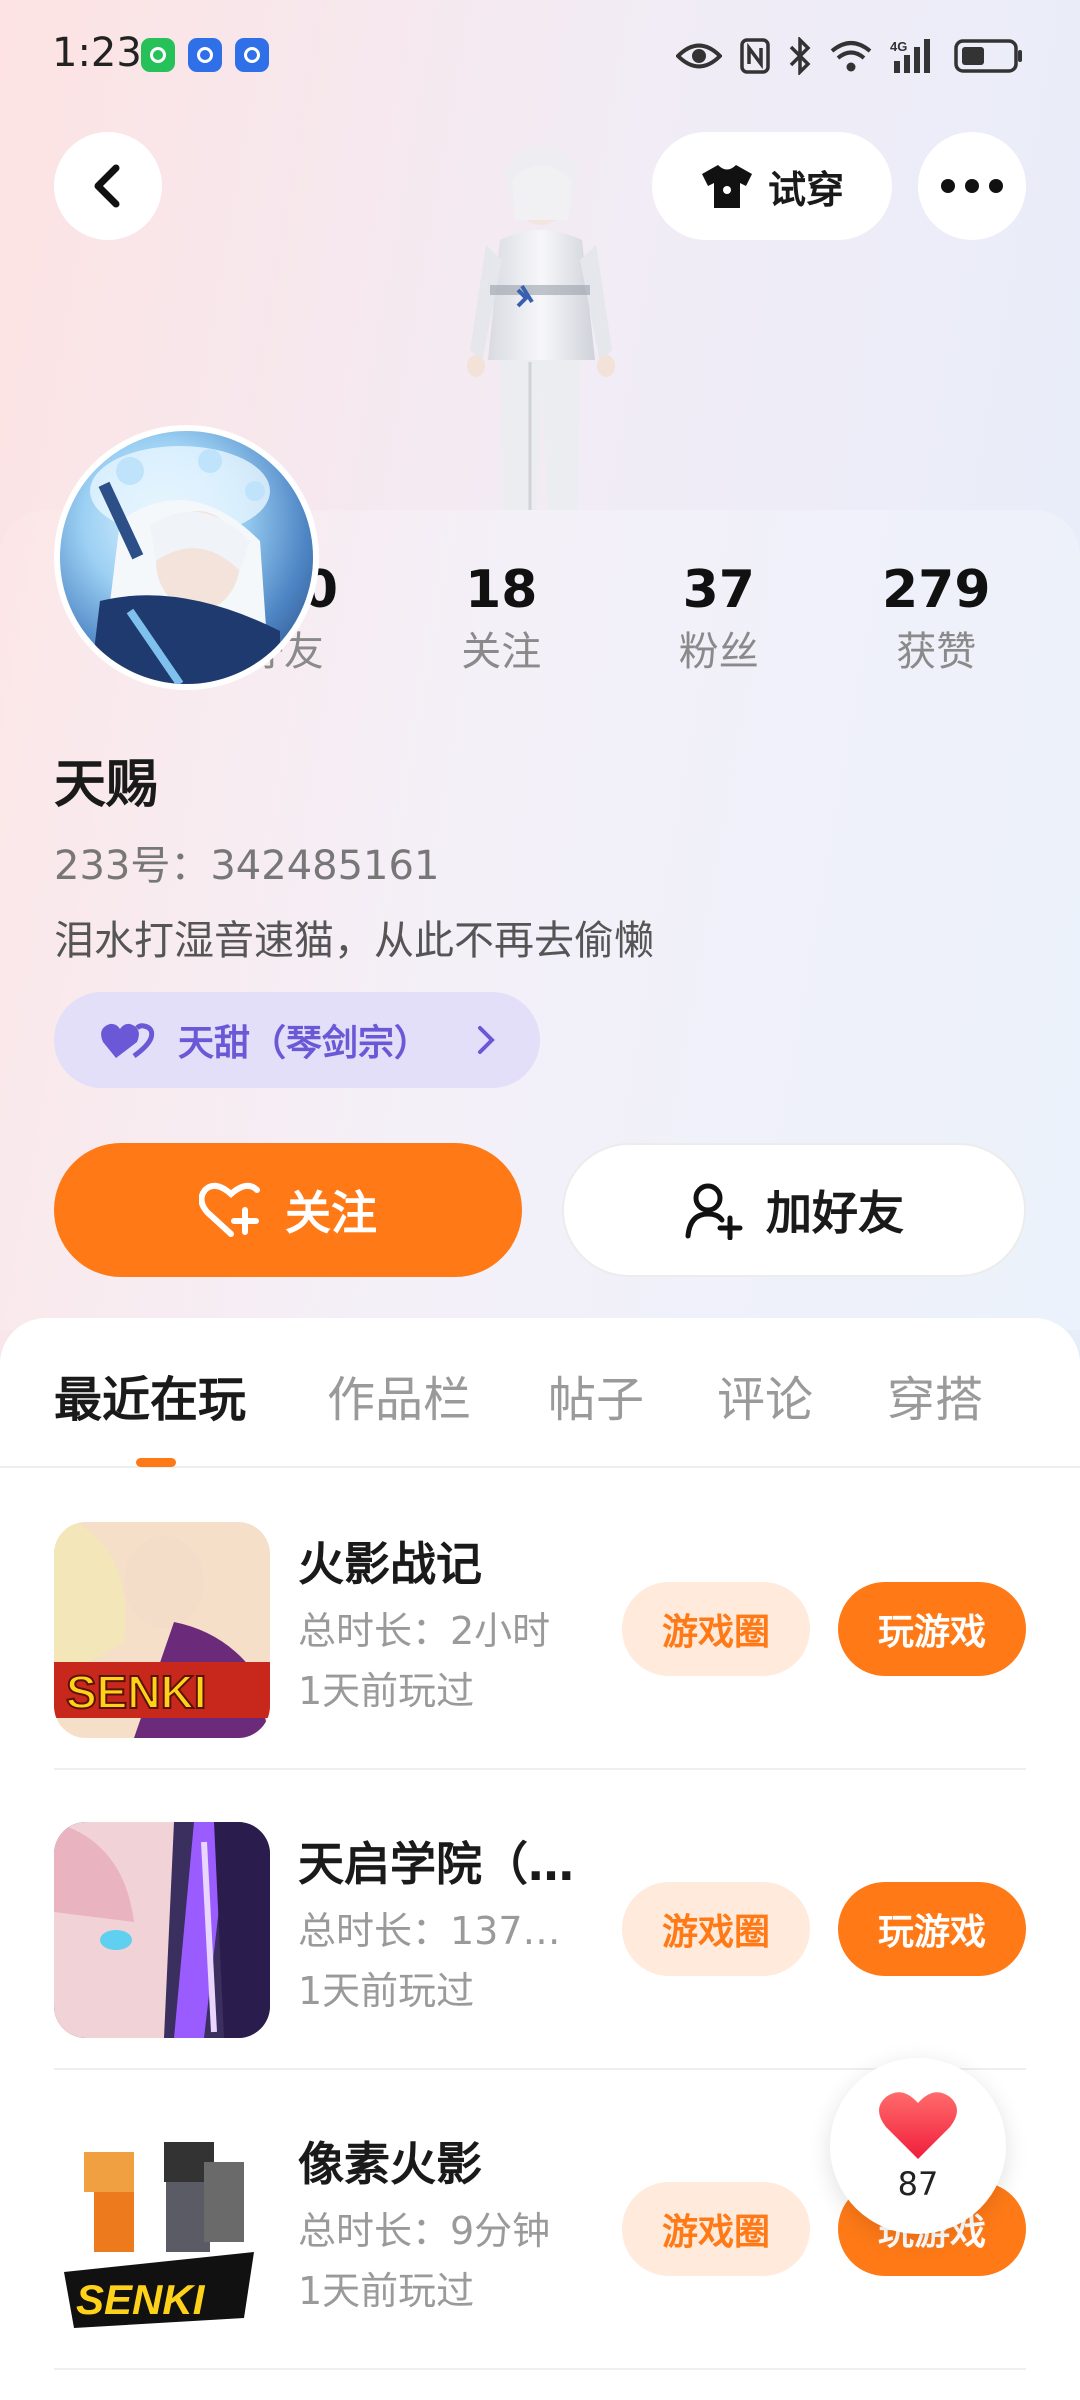 This screenshot has height=2400, width=1080. What do you see at coordinates (150, 1395) in the screenshot?
I see `tab-recently-played: 最近在玩` at bounding box center [150, 1395].